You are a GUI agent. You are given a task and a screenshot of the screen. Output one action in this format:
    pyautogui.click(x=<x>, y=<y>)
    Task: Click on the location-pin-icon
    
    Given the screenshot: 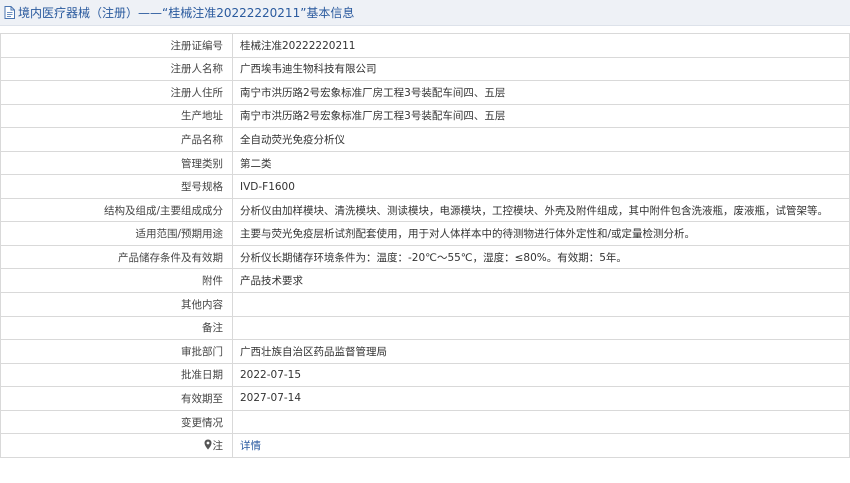 What is the action you would take?
    pyautogui.click(x=208, y=446)
    